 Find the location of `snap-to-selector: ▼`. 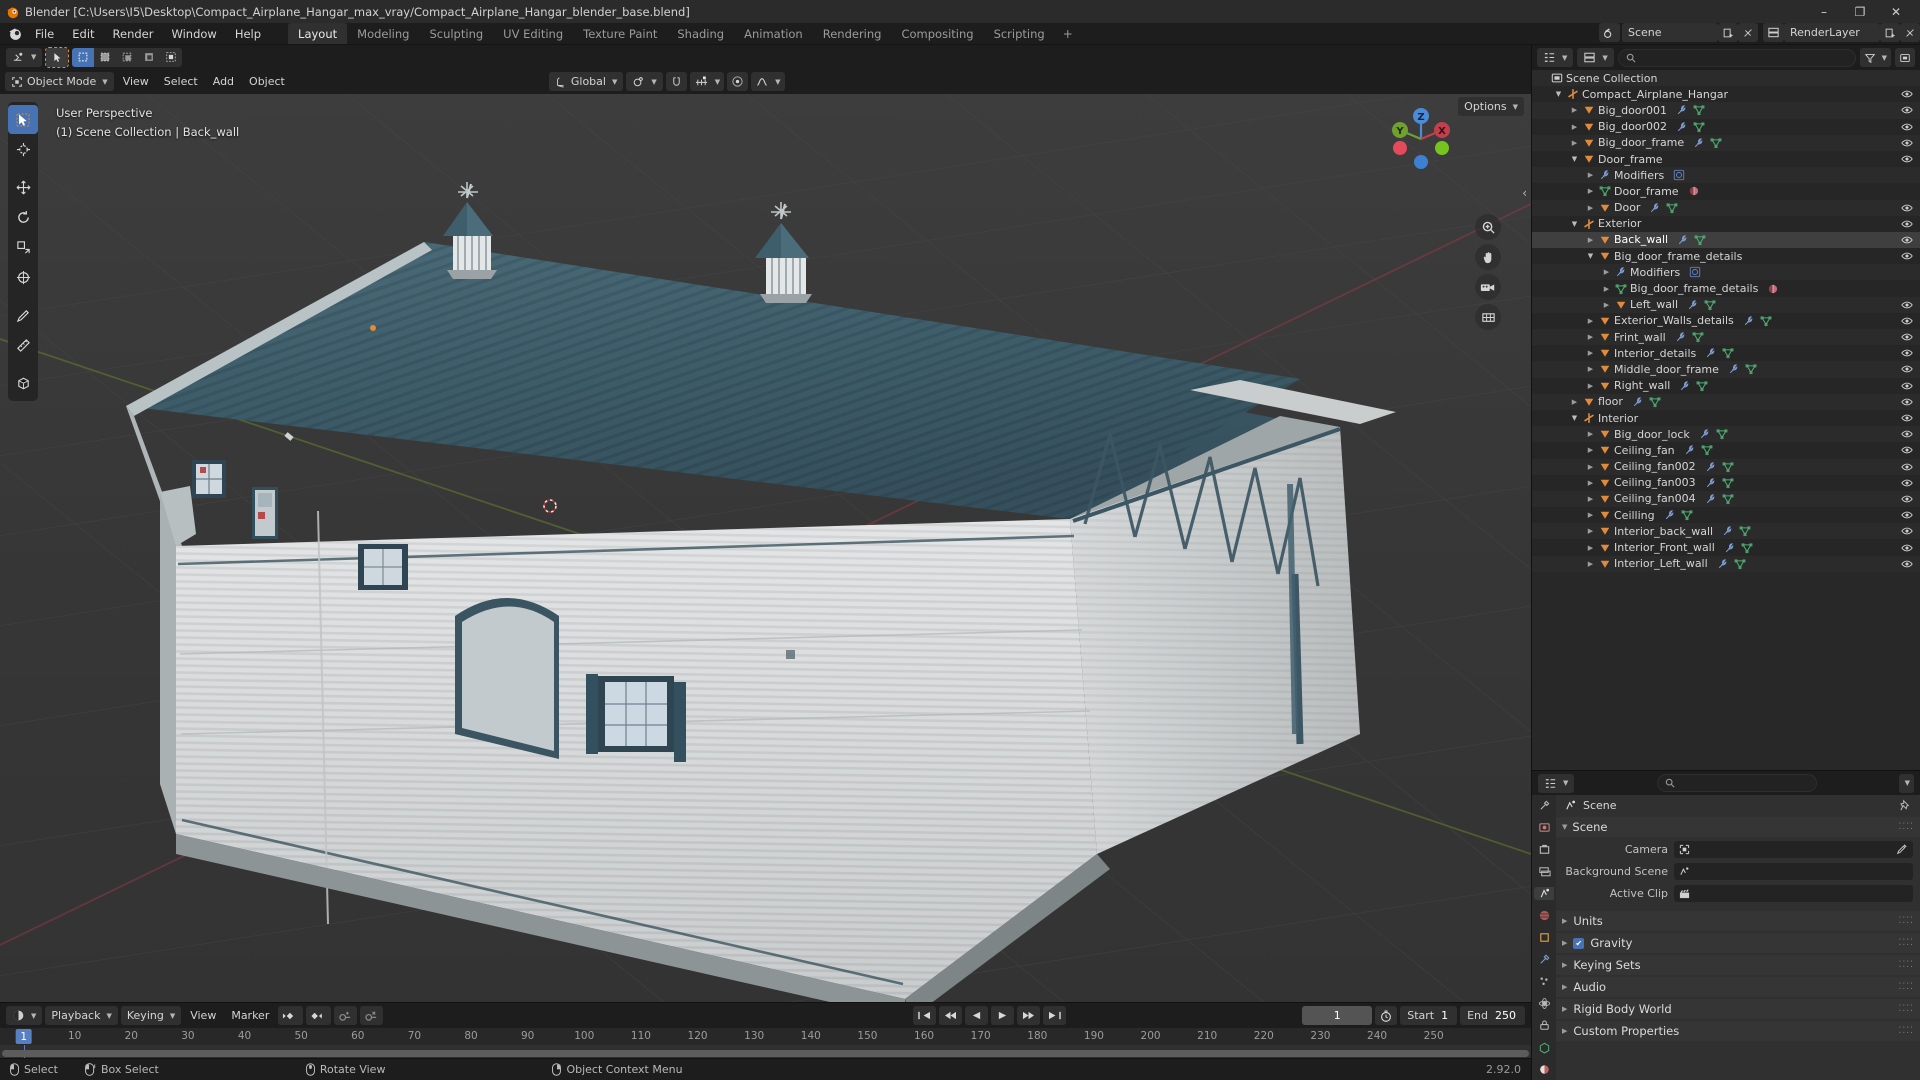

snap-to-selector: ▼ is located at coordinates (707, 81).